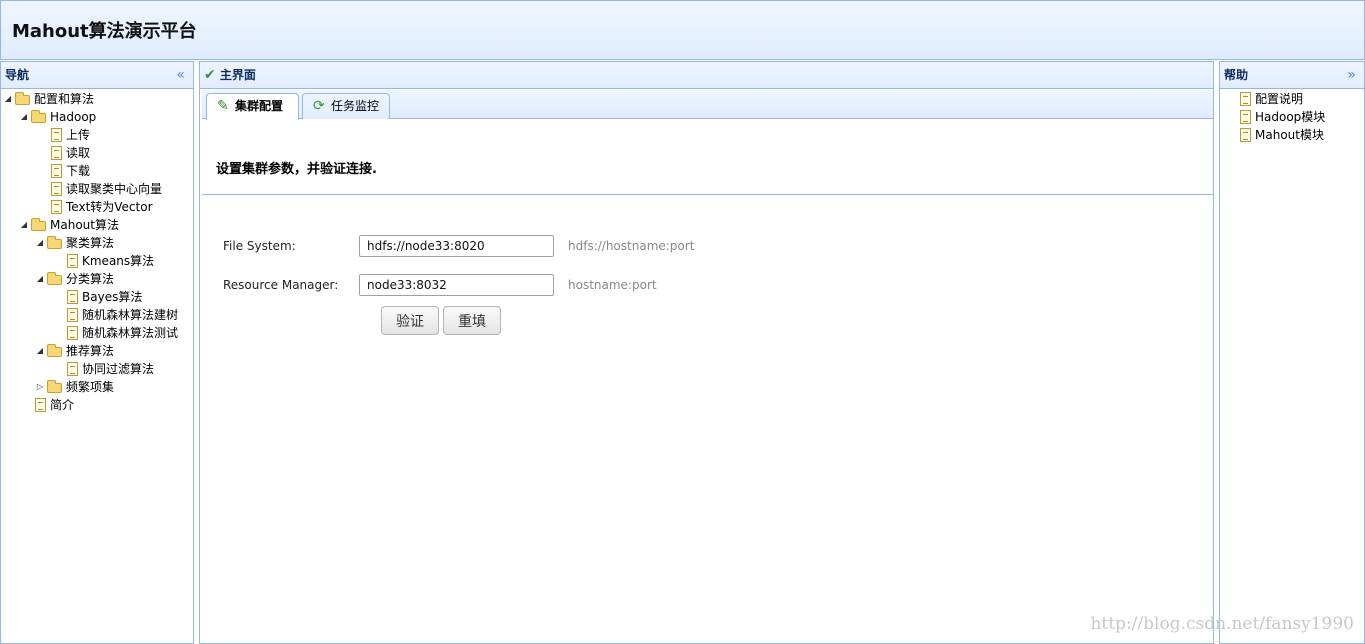 This screenshot has width=1365, height=644. I want to click on tree-node-label: 读取聚类中心向量, so click(114, 189).